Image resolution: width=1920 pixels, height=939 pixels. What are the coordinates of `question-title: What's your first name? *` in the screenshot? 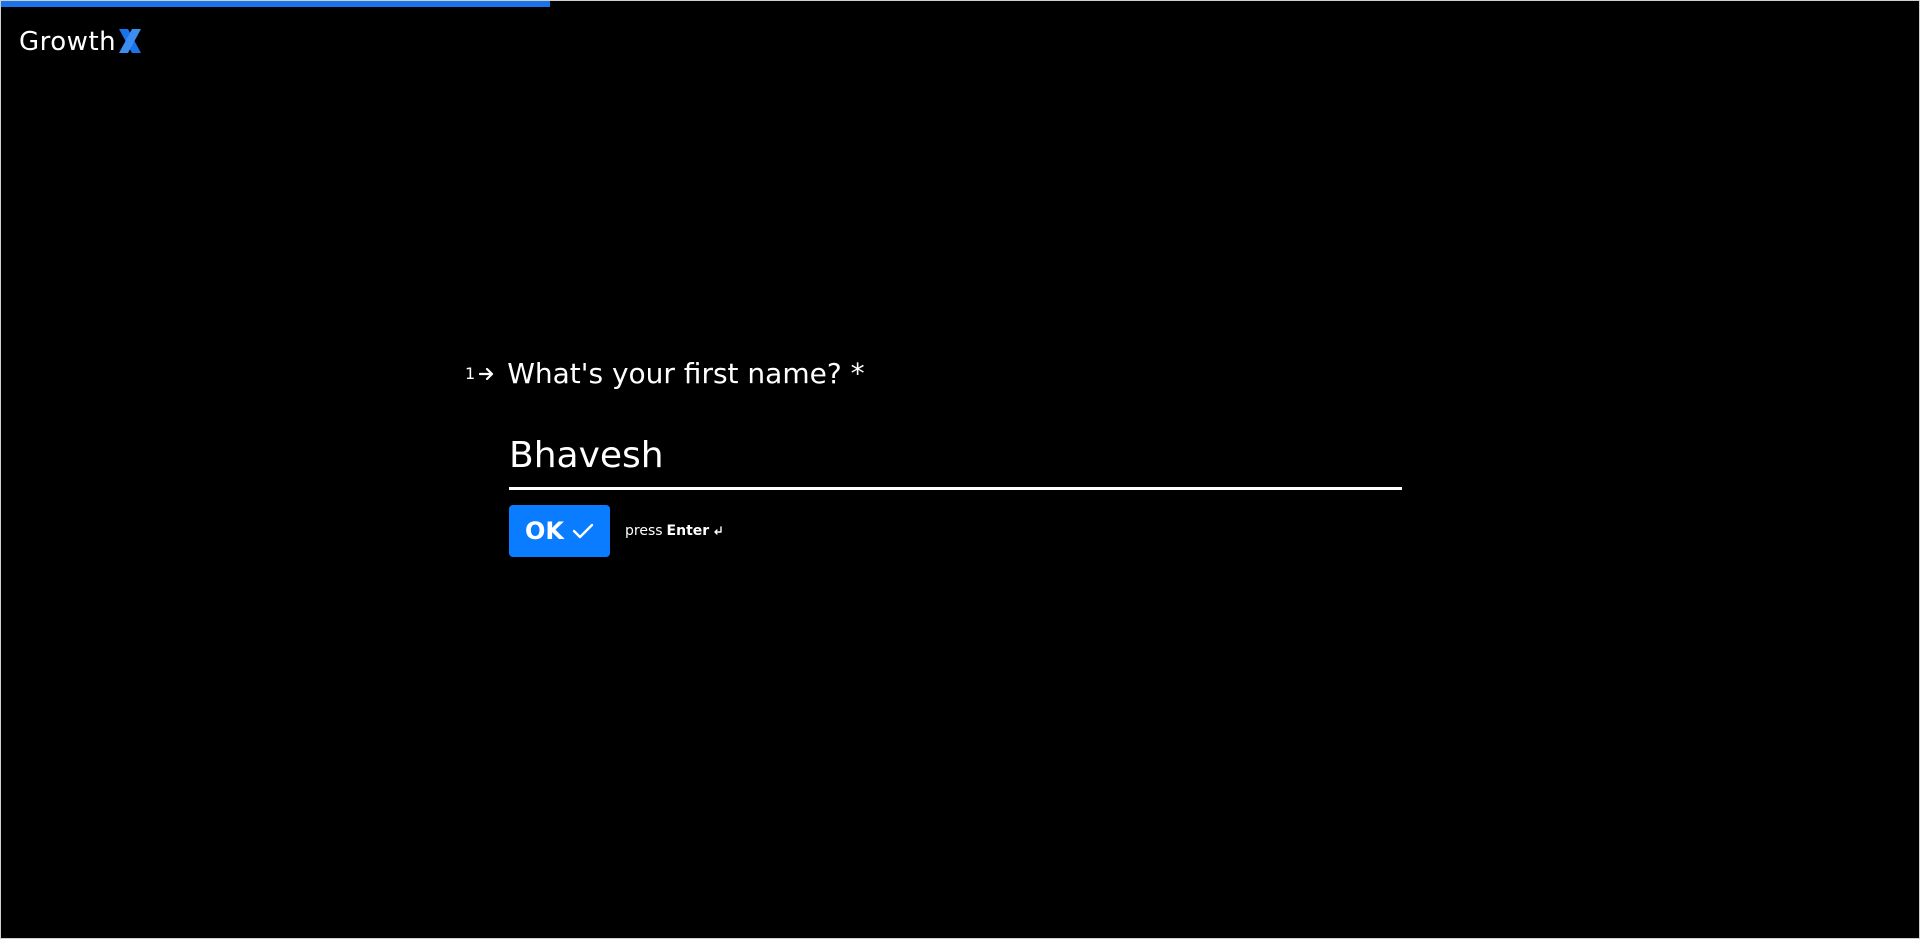 It's located at (686, 373).